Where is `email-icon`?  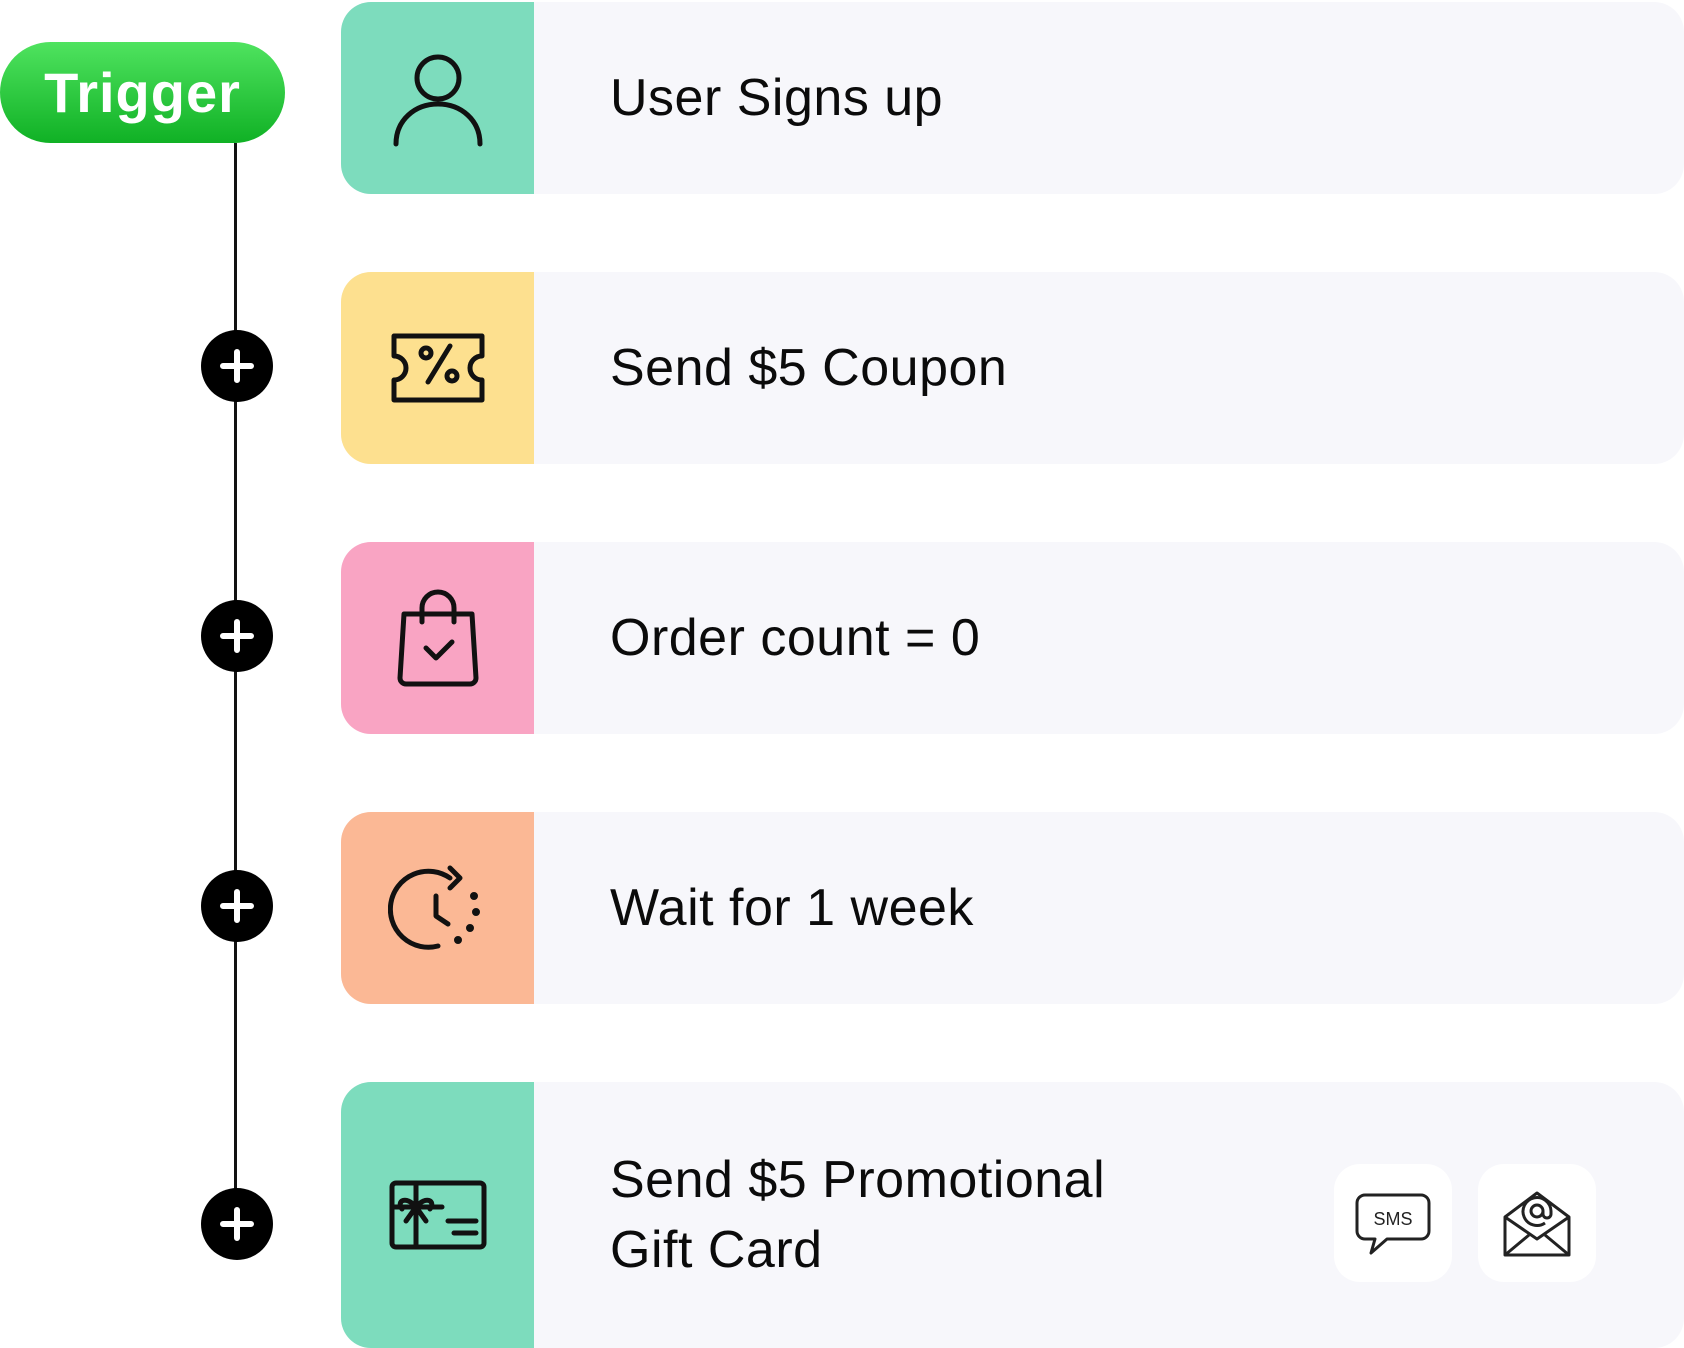 email-icon is located at coordinates (1537, 1224).